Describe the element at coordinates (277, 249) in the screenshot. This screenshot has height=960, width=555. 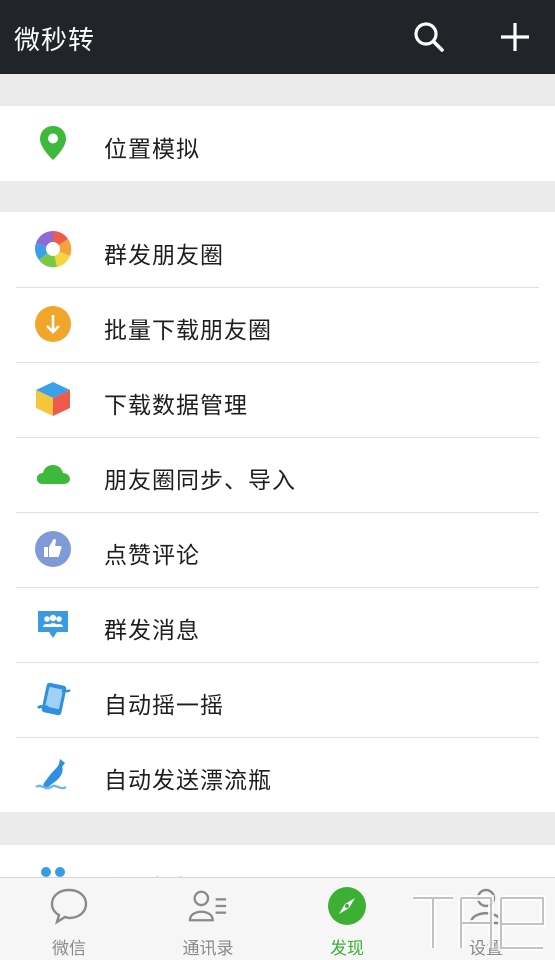
I see `menu-item-mass-moments: 群发朋友圈` at that location.